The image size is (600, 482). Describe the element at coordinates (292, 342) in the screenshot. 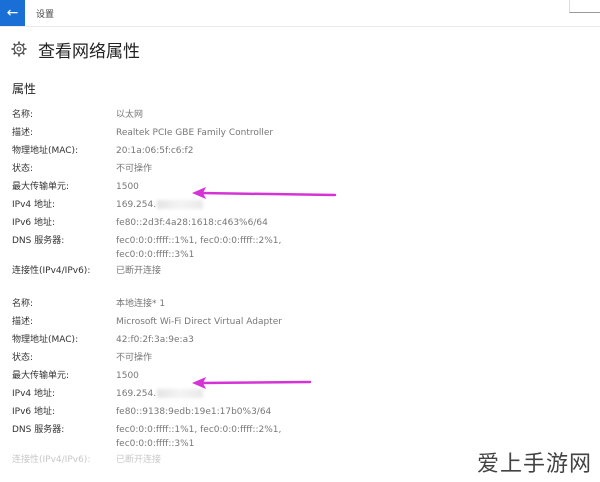

I see `property-row-mac: 物理地址(MAC): 42:f0:2f:3a:9e:a3` at that location.